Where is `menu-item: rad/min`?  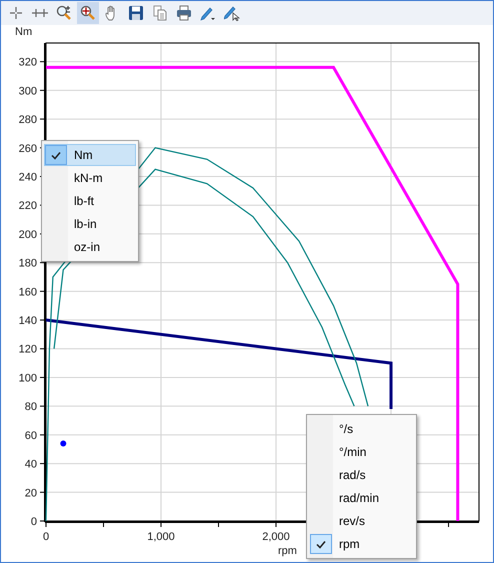
menu-item: rad/min is located at coordinates (361, 498).